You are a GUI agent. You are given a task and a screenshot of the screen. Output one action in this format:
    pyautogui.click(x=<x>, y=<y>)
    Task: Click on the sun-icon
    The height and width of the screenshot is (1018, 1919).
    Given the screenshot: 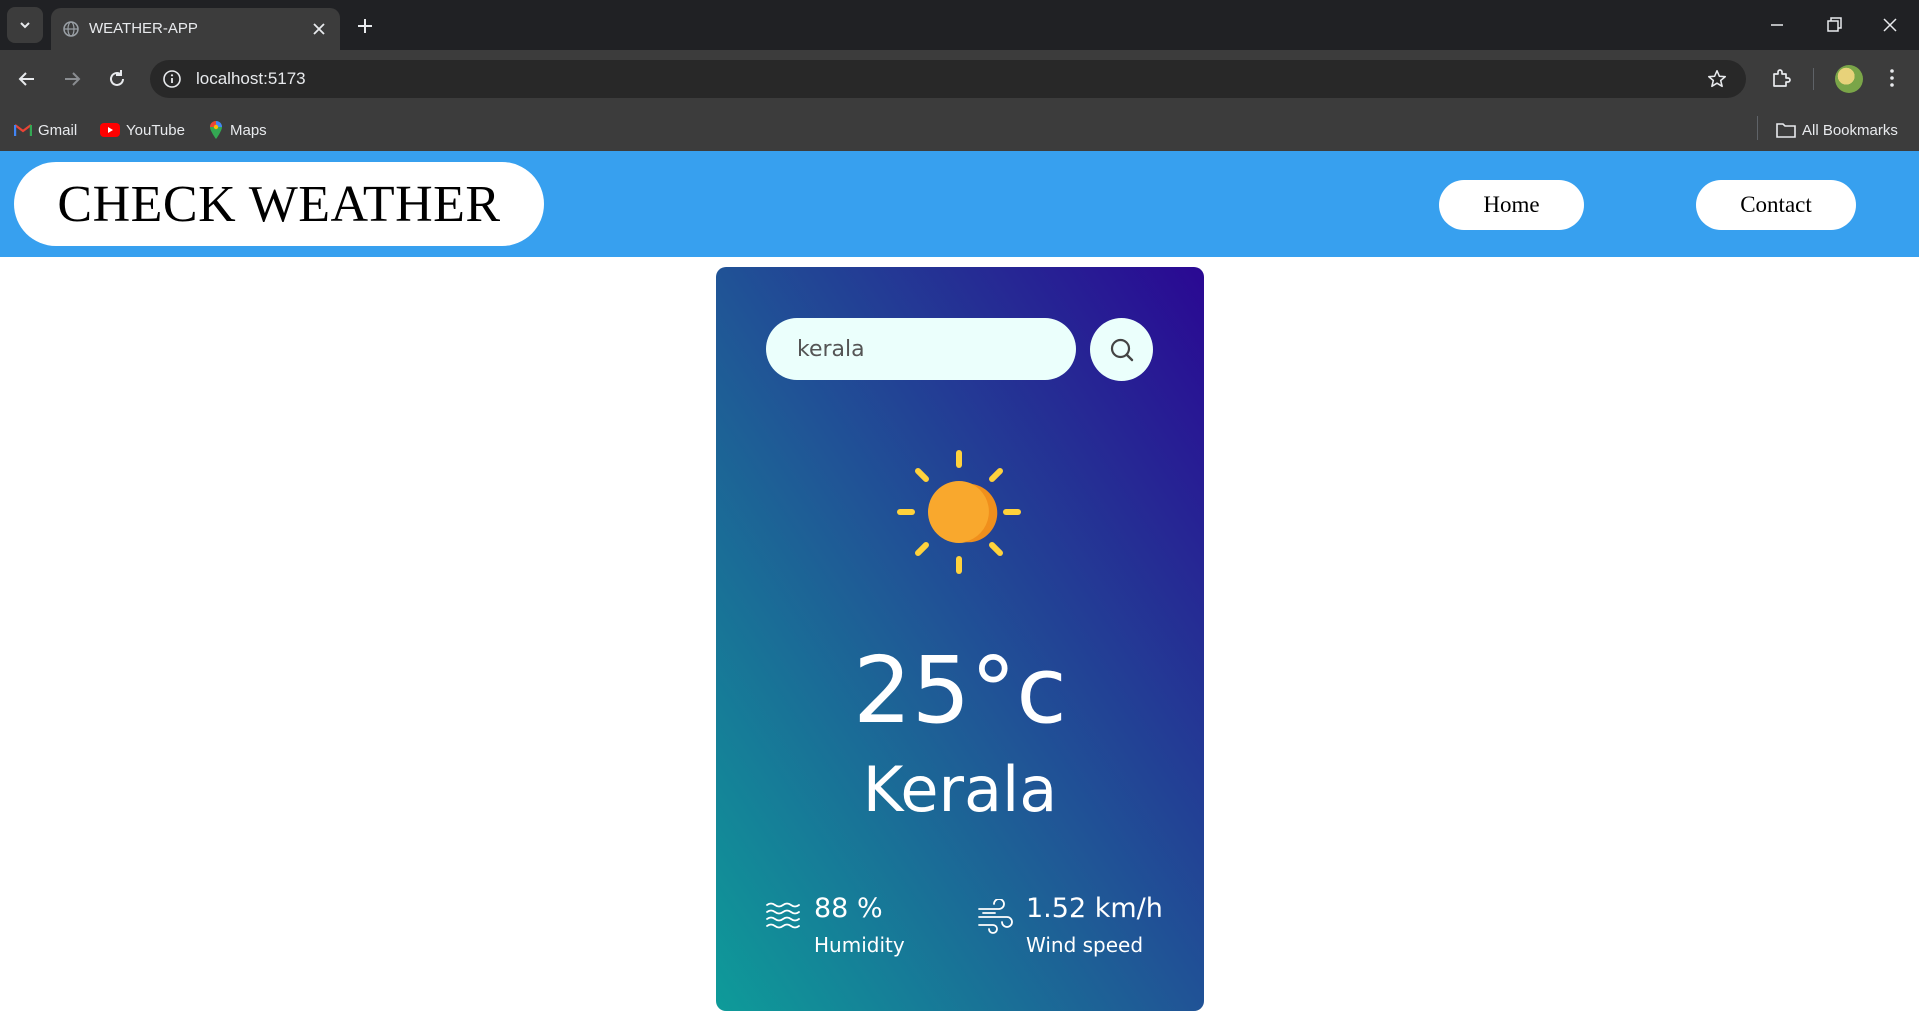 What is the action you would take?
    pyautogui.click(x=959, y=512)
    